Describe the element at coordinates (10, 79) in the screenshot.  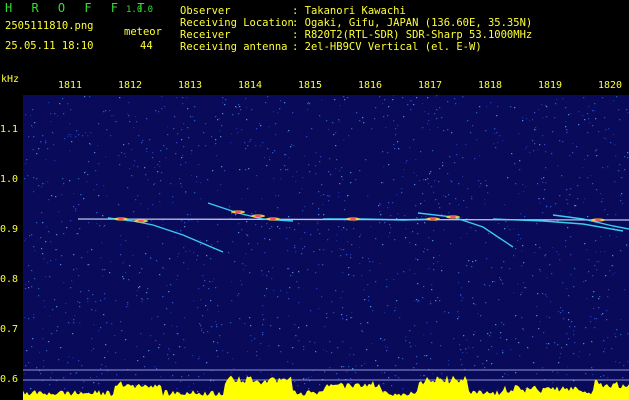
I see `y-unit-label: kHz` at that location.